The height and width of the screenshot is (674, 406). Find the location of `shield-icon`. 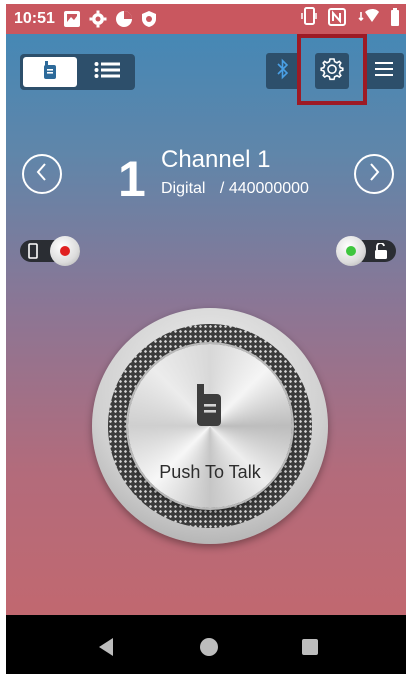

shield-icon is located at coordinates (149, 19).